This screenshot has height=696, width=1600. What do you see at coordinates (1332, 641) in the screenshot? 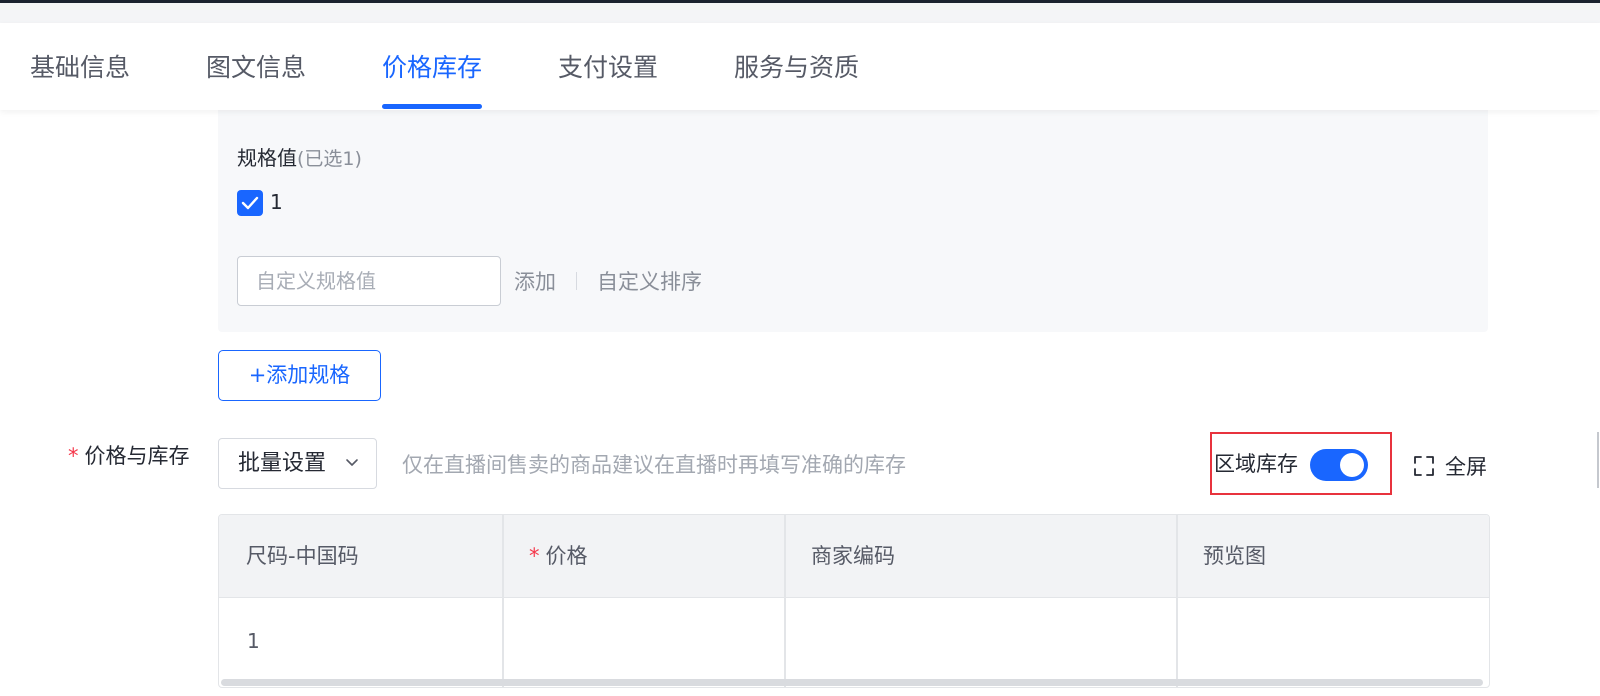
I see `table-cell-preview` at bounding box center [1332, 641].